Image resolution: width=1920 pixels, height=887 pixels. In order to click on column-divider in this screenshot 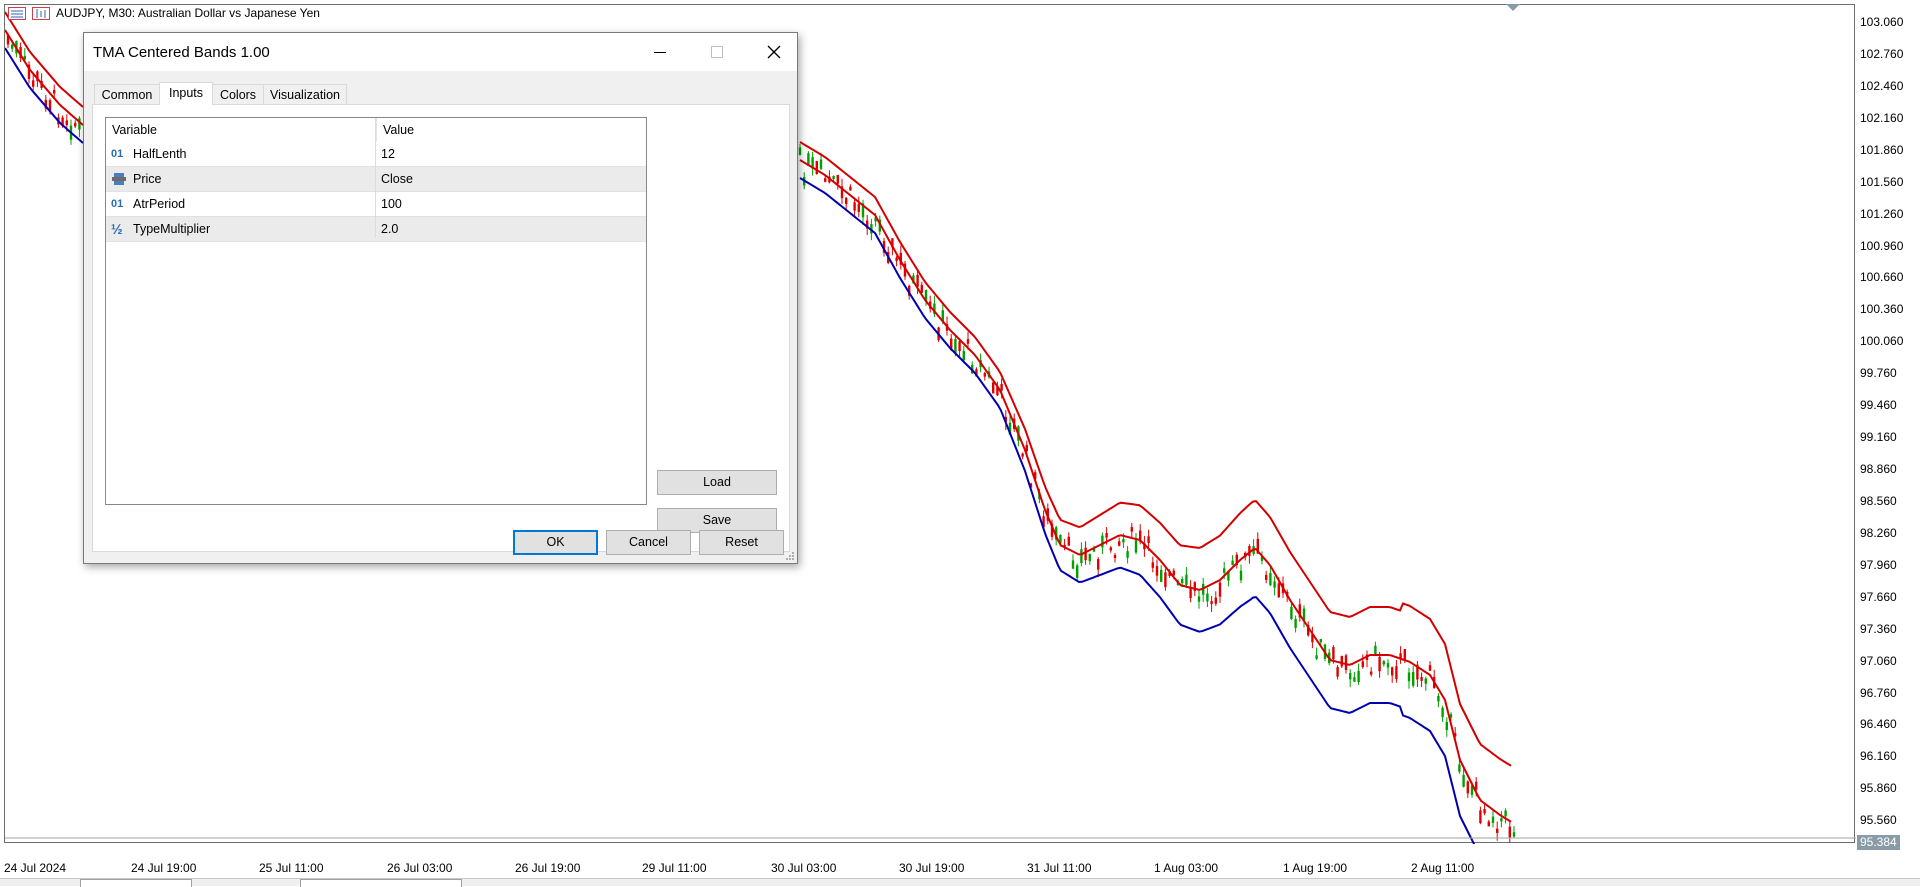, I will do `click(375, 178)`.